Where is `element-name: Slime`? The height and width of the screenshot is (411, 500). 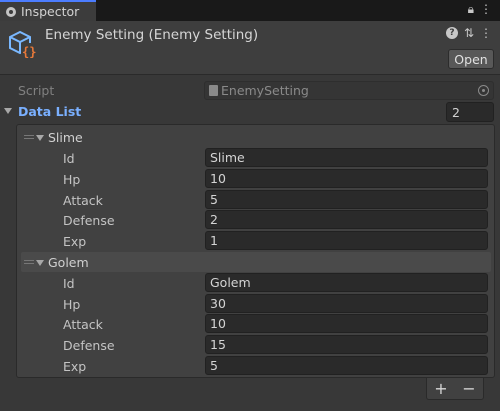
element-name: Slime is located at coordinates (65, 137).